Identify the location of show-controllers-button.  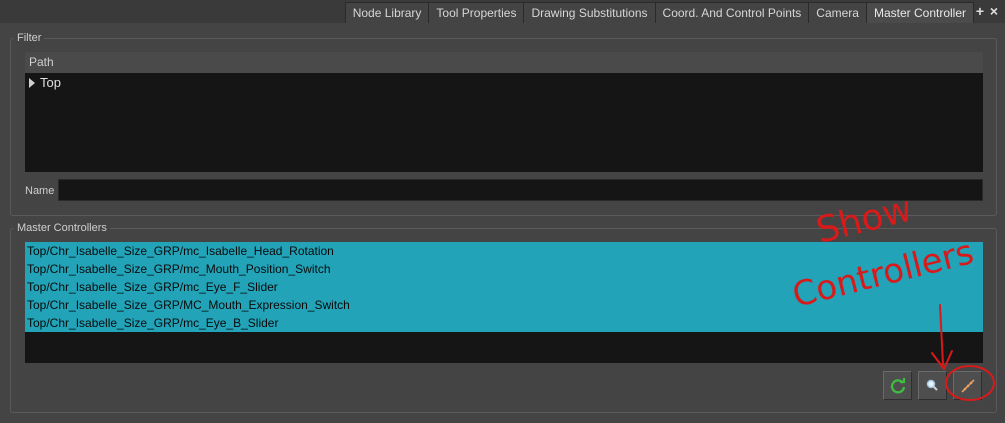
(967, 385).